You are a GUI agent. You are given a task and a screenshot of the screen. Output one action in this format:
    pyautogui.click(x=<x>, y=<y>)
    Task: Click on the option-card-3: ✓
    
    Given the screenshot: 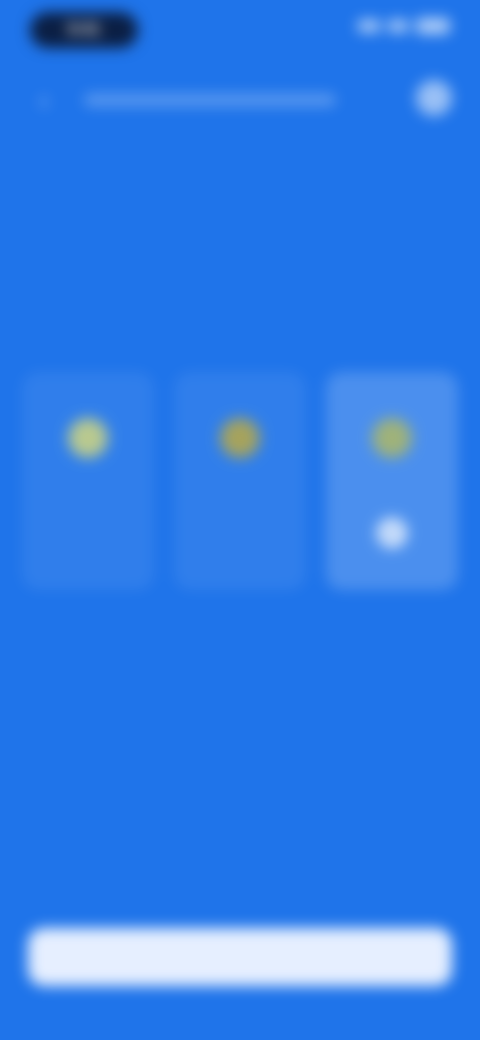 What is the action you would take?
    pyautogui.click(x=392, y=481)
    